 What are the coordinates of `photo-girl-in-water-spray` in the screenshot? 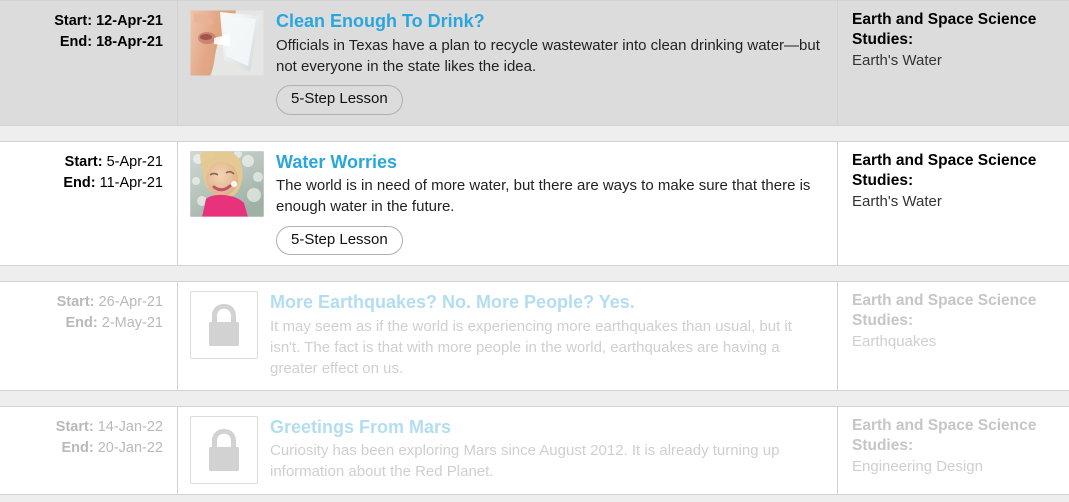 It's located at (227, 183).